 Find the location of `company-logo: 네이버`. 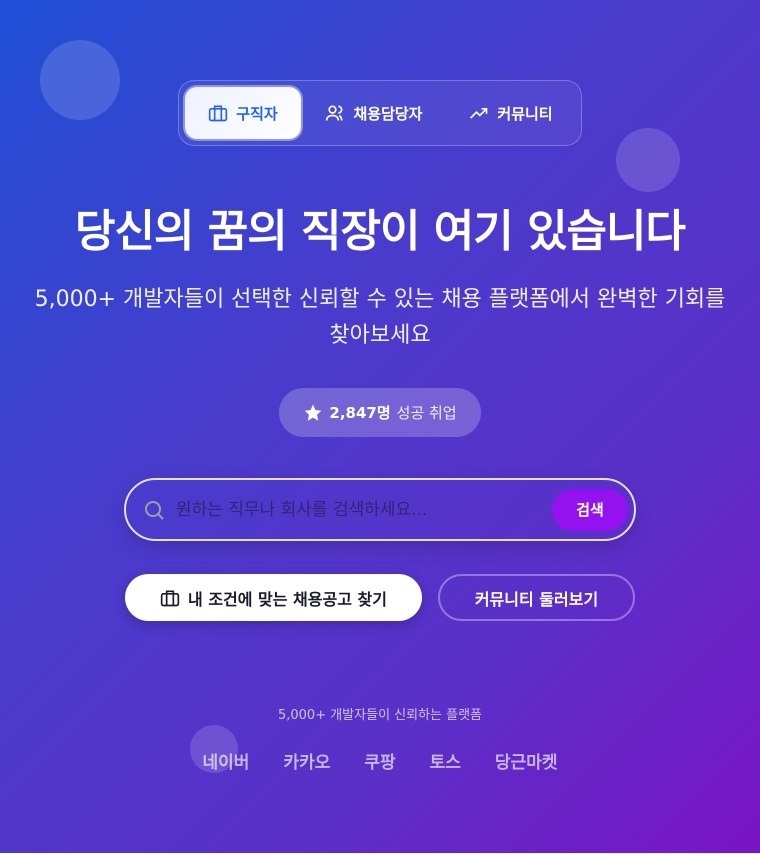

company-logo: 네이버 is located at coordinates (226, 763).